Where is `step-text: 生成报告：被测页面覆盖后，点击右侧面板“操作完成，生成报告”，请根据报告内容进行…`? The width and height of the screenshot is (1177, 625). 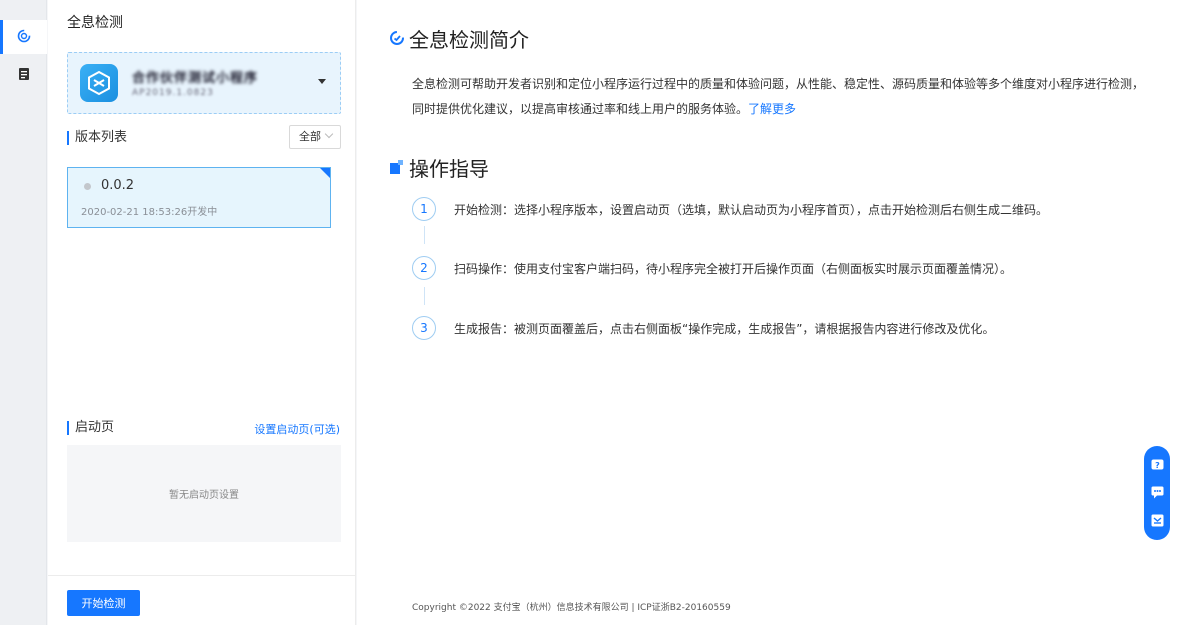
step-text: 生成报告：被测页面覆盖后，点击右侧面板“操作完成，生成报告”，请根据报告内容进行… is located at coordinates (724, 328).